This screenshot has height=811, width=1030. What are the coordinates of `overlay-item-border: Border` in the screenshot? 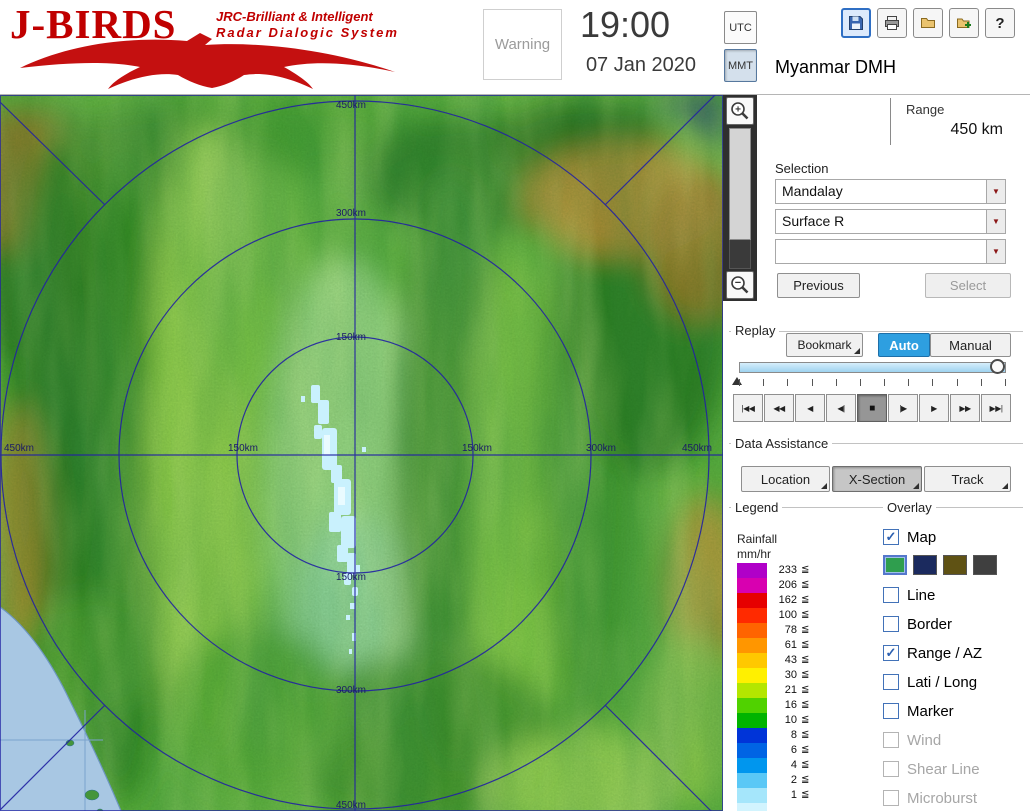 It's located at (956, 625).